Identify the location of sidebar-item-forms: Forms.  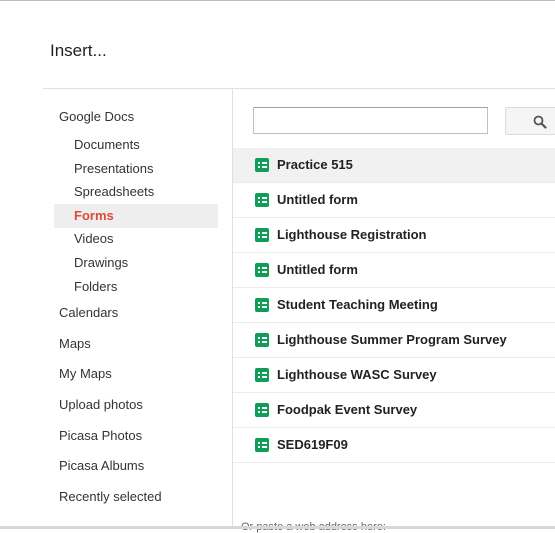
(94, 215).